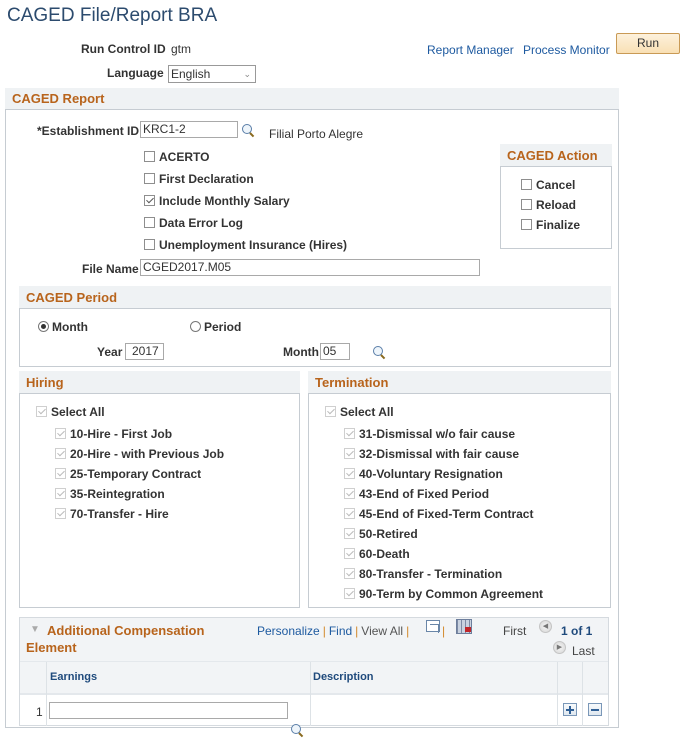 The height and width of the screenshot is (739, 690). I want to click on termination-checkbox-item: 50-Retired, so click(381, 534).